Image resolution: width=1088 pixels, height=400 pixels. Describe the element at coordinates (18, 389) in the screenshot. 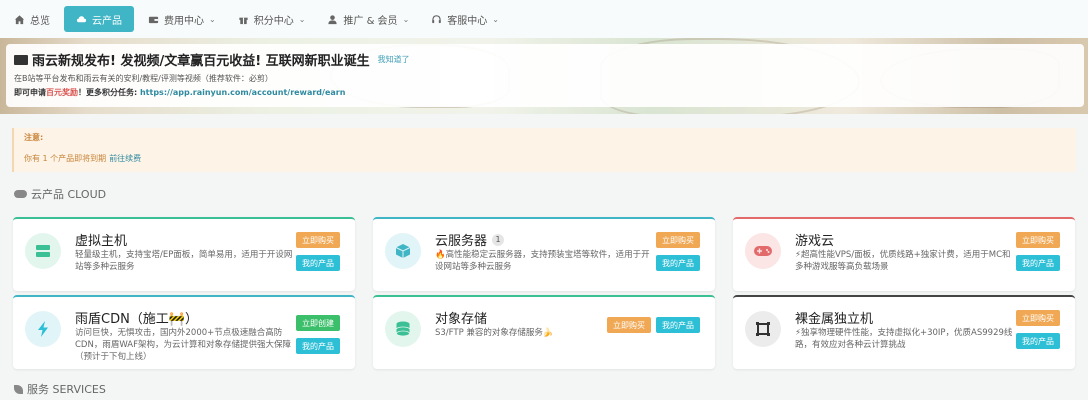

I see `leaf-icon` at that location.